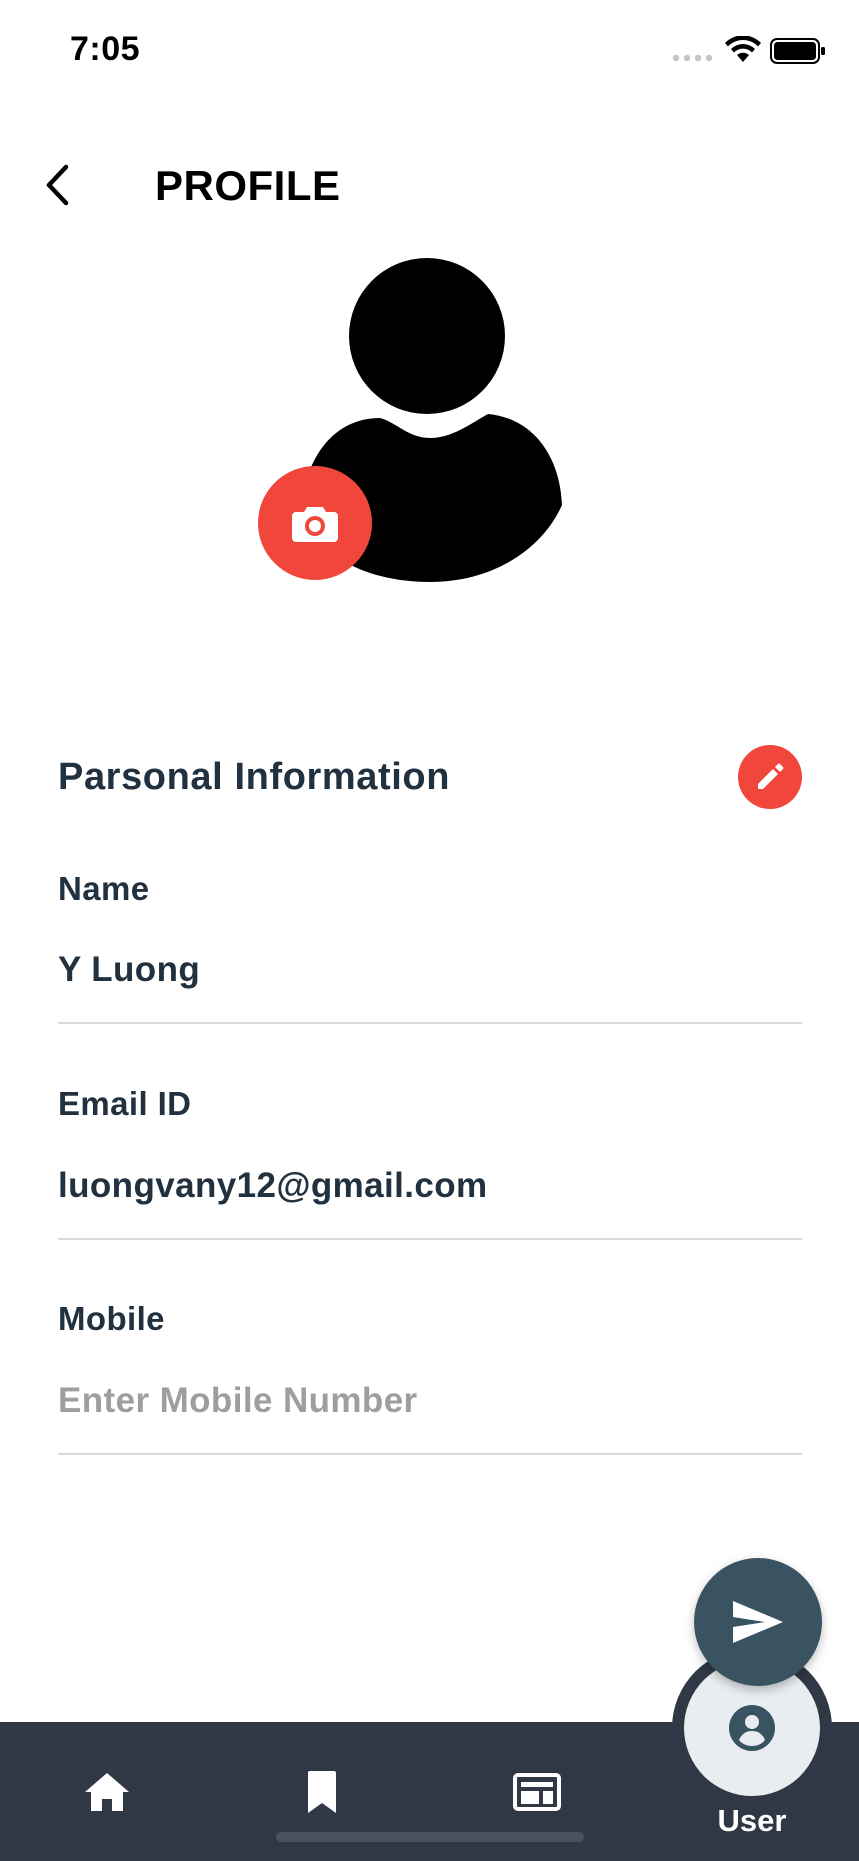  Describe the element at coordinates (105, 49) in the screenshot. I see `status-time: 7:05` at that location.